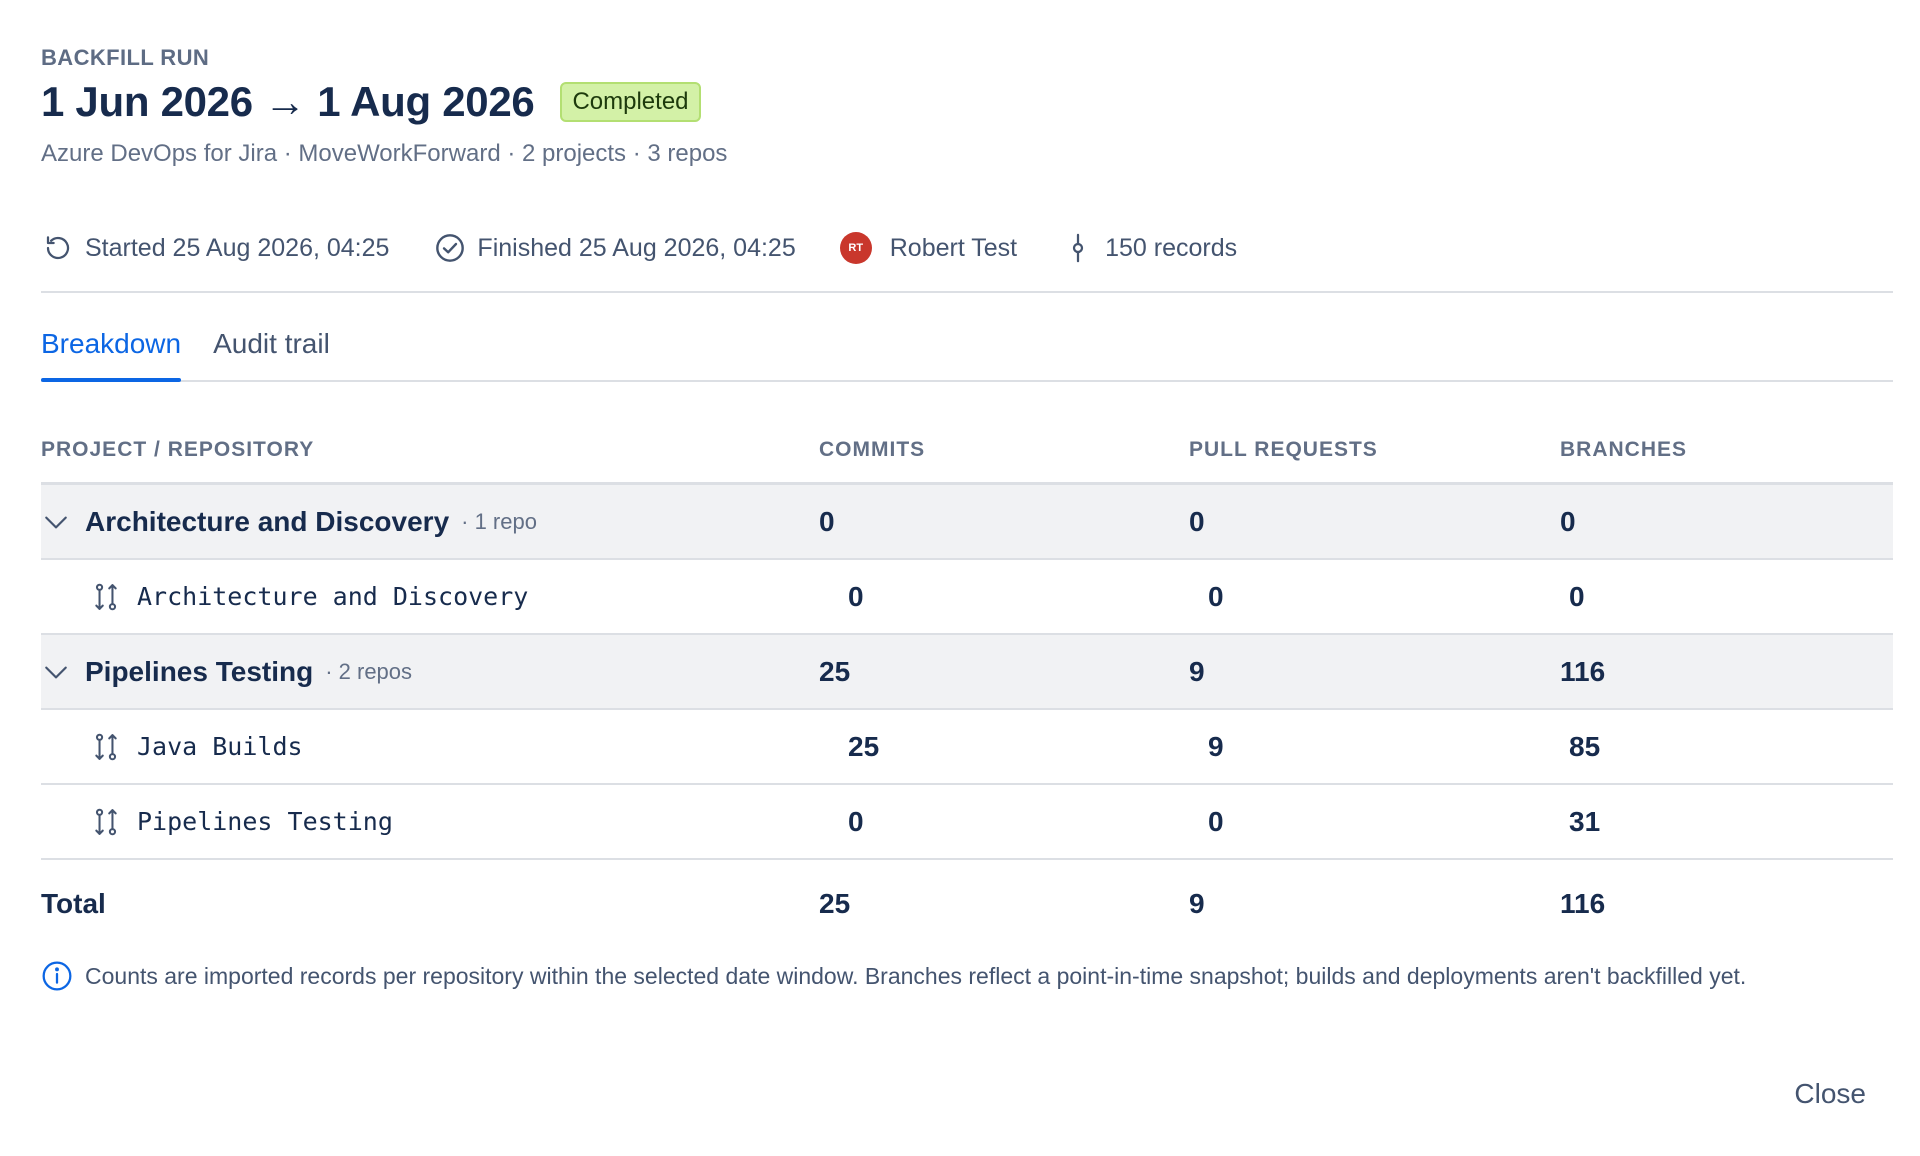 Image resolution: width=1920 pixels, height=1156 pixels. What do you see at coordinates (967, 822) in the screenshot?
I see `repository-row: Pipelines Testing 0 0 31` at bounding box center [967, 822].